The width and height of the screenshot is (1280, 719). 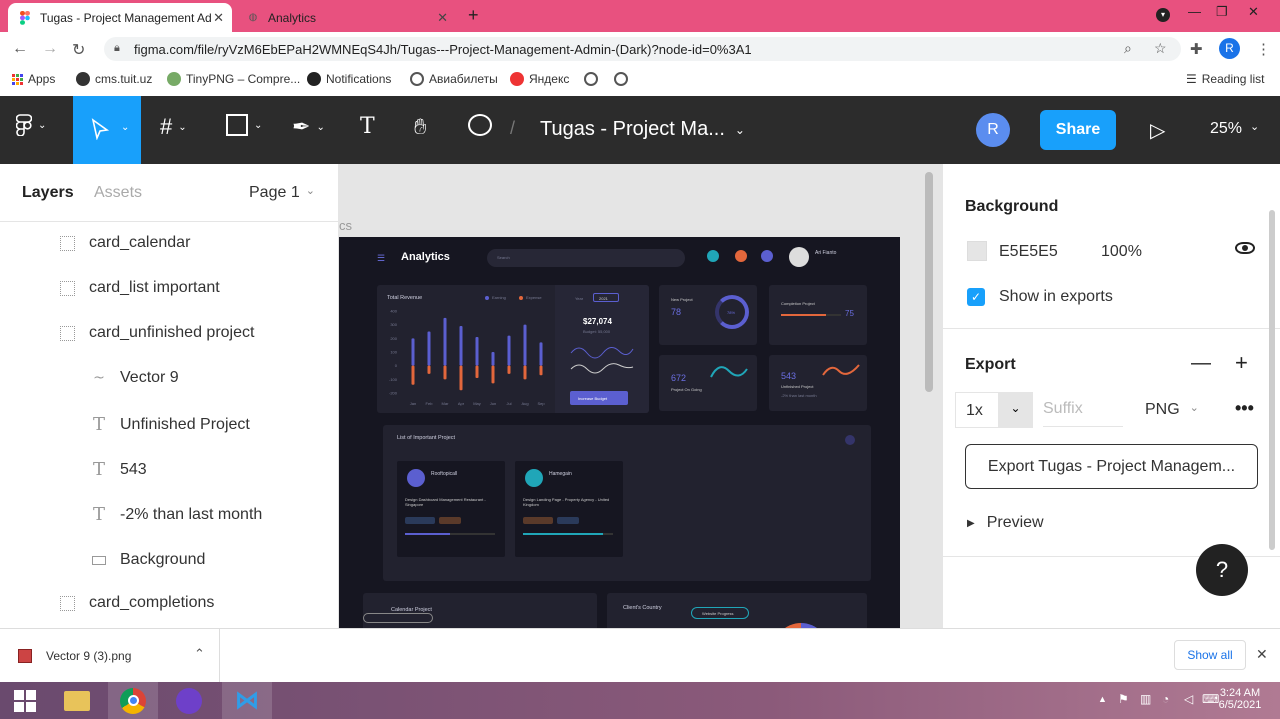 What do you see at coordinates (642, 129) in the screenshot?
I see `file-title-button: Tugas - Project Ma... ⌄` at bounding box center [642, 129].